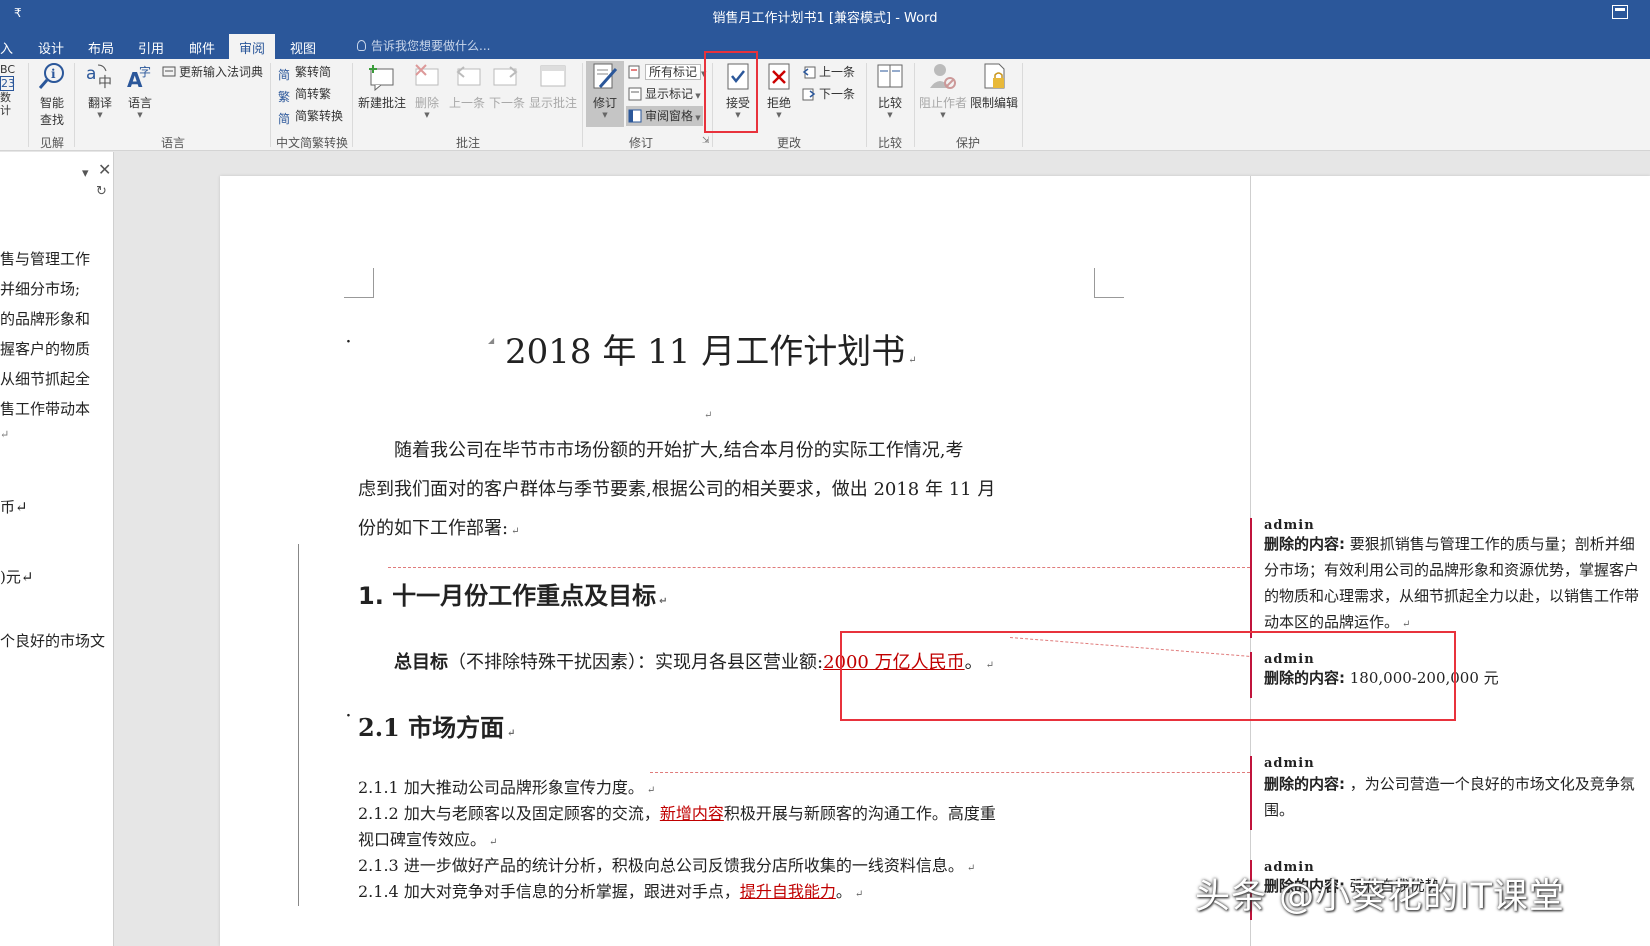 This screenshot has height=946, width=1650. What do you see at coordinates (788, 891) in the screenshot?
I see `inserted-revision: 提升自我能力` at bounding box center [788, 891].